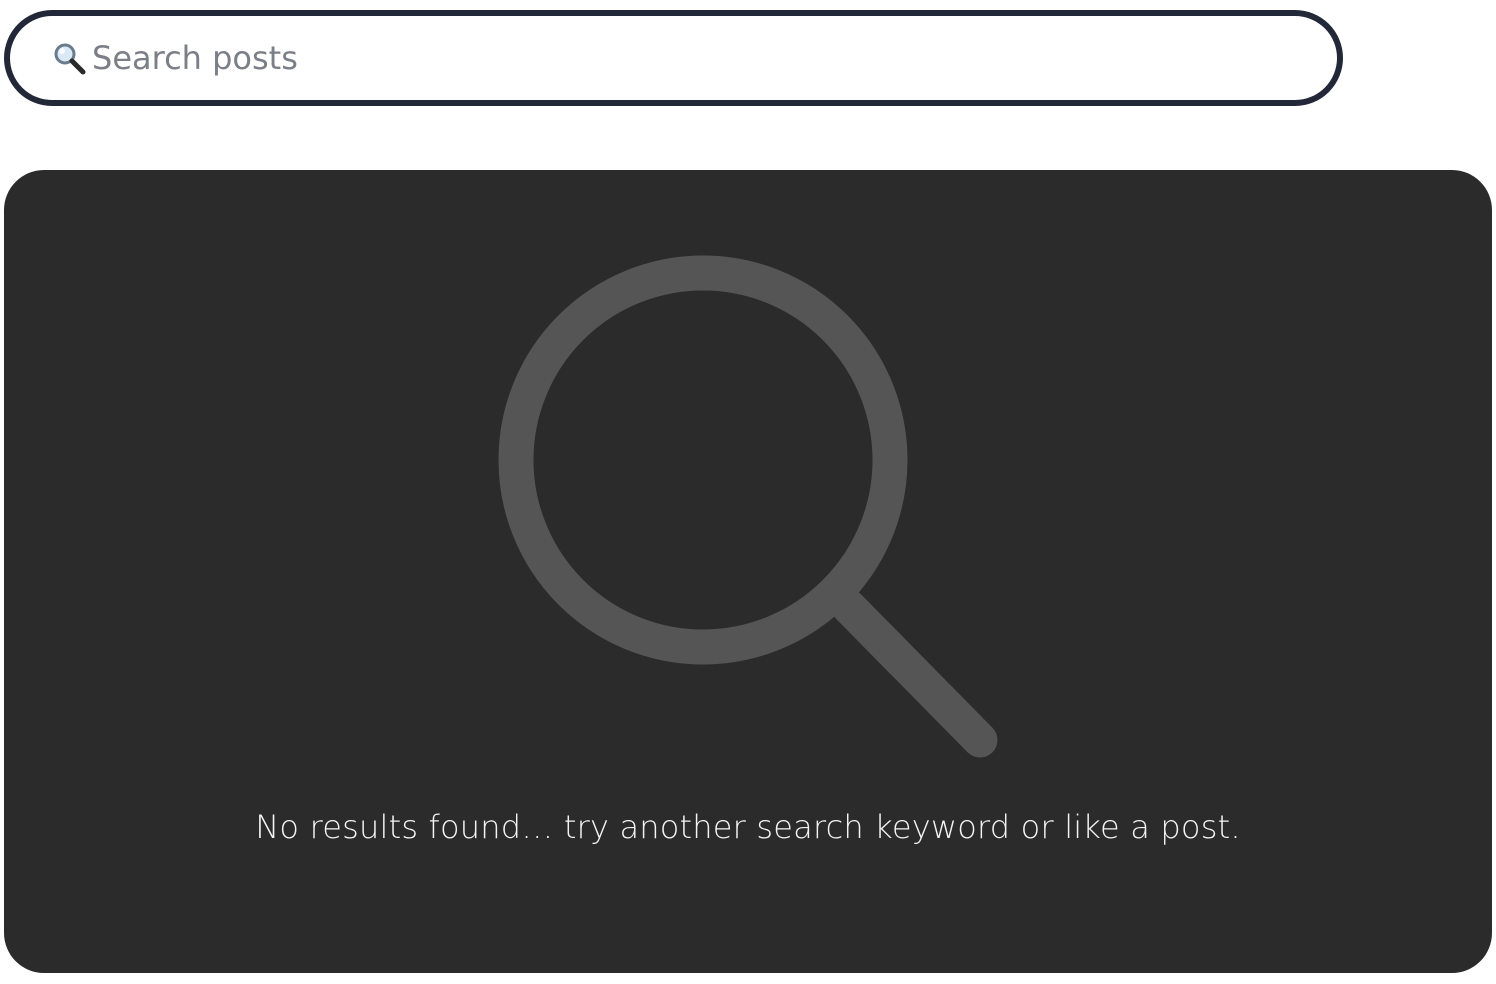  What do you see at coordinates (642, 58) in the screenshot?
I see `search-input` at bounding box center [642, 58].